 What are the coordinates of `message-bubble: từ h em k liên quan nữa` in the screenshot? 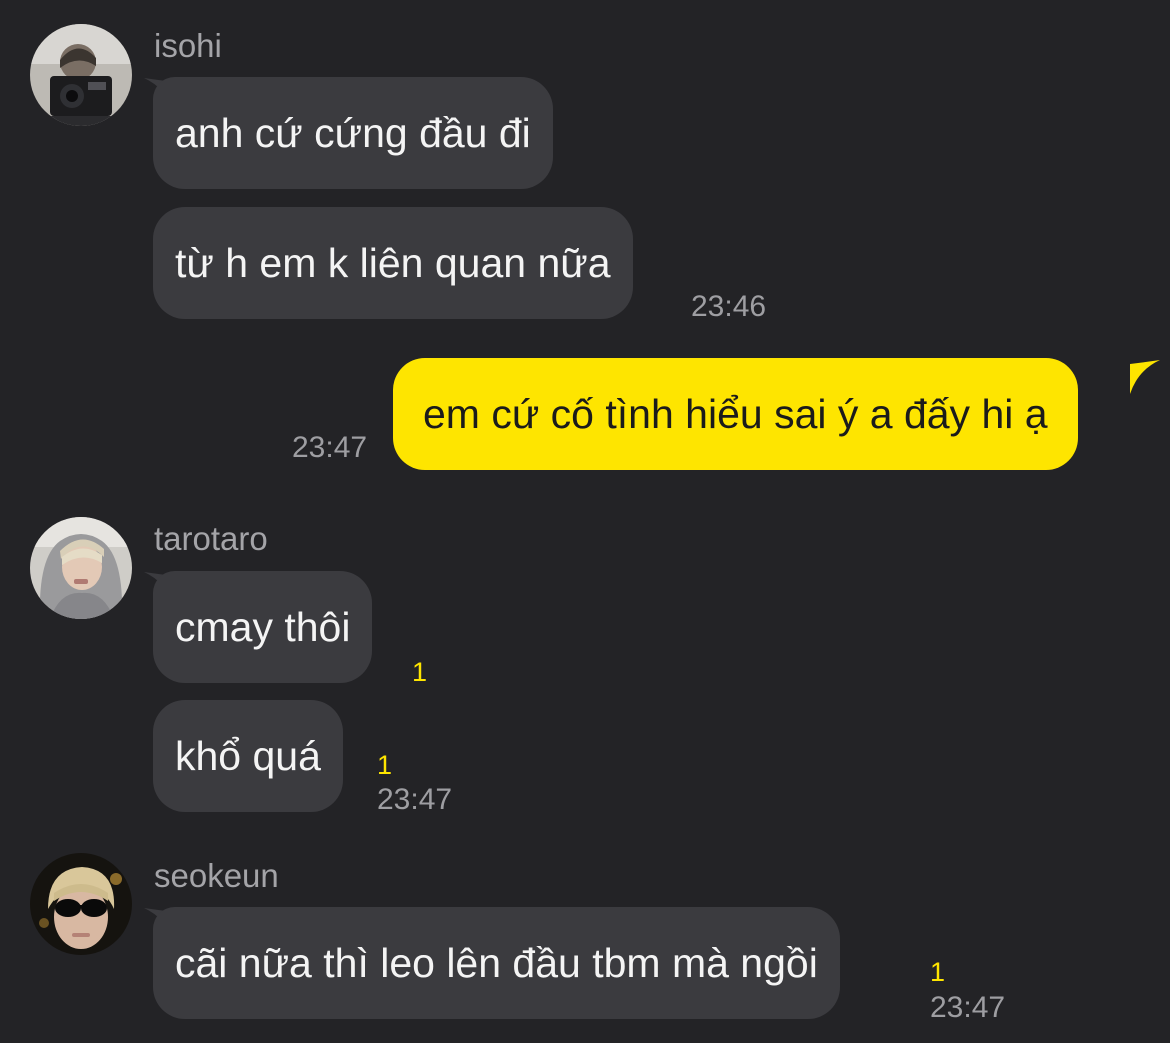 It's located at (393, 263).